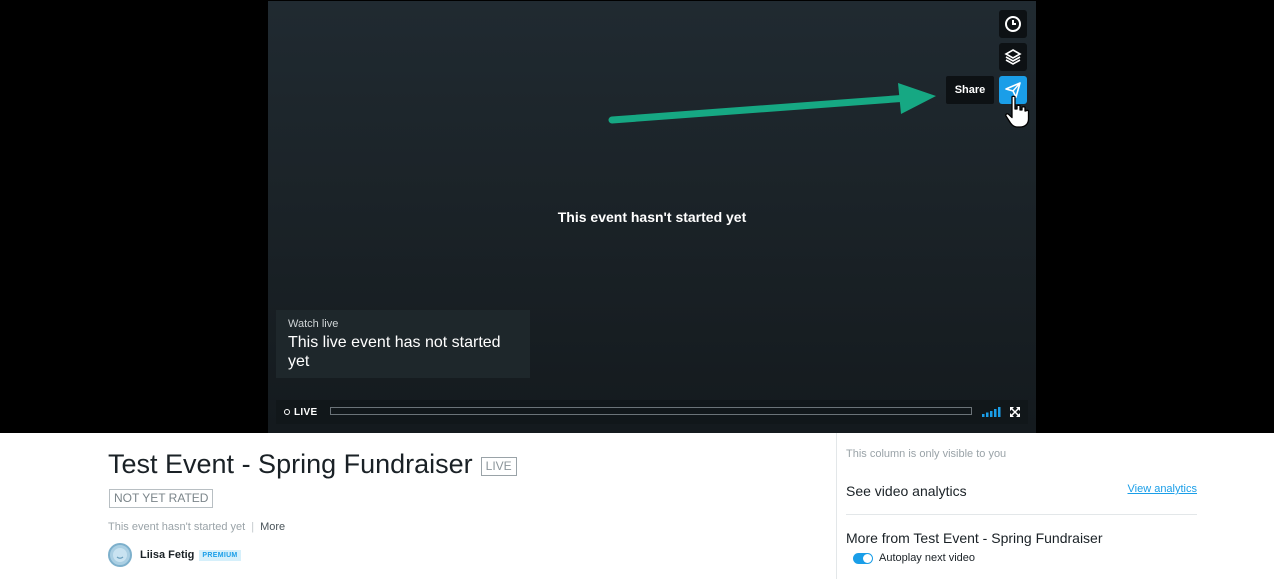 This screenshot has height=579, width=1274. What do you see at coordinates (290, 464) in the screenshot?
I see `page-title: Test Event - Spring Fundraiser` at bounding box center [290, 464].